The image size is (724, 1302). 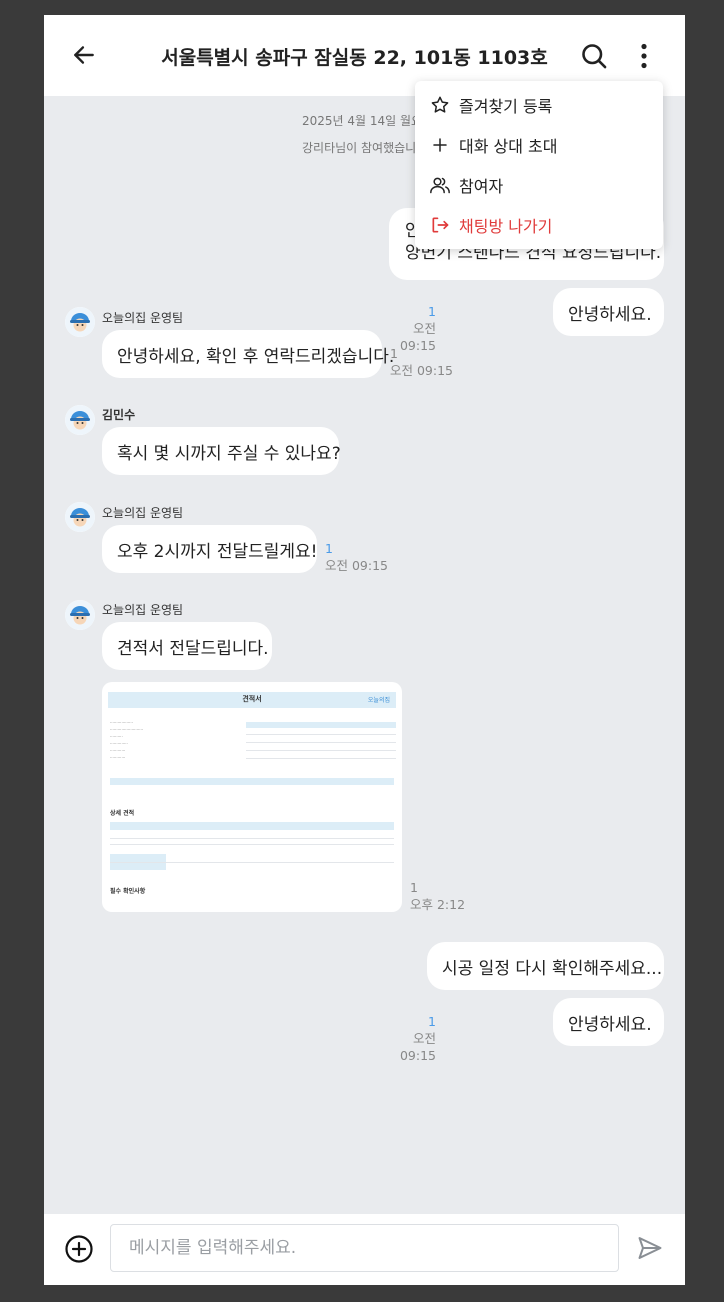 I want to click on add-attachment-button, so click(x=79, y=1249).